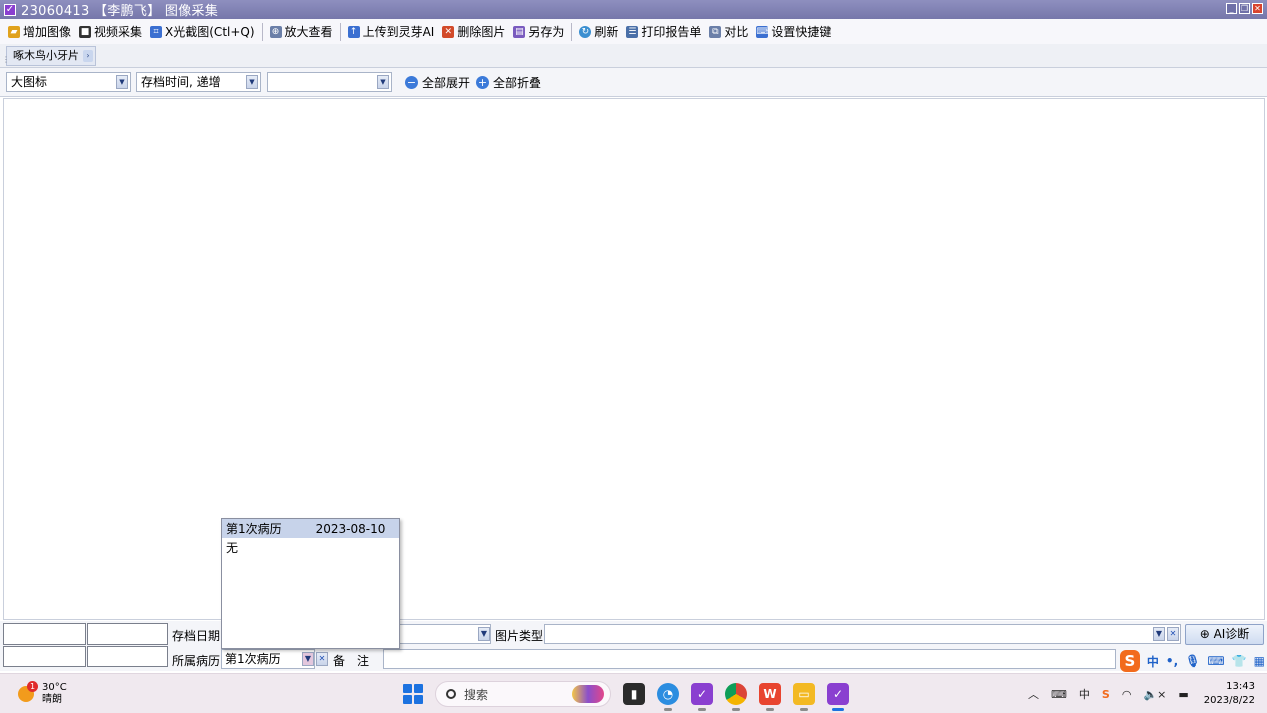 Image resolution: width=1267 pixels, height=713 pixels. Describe the element at coordinates (770, 697) in the screenshot. I see `wps-icon: W` at that location.